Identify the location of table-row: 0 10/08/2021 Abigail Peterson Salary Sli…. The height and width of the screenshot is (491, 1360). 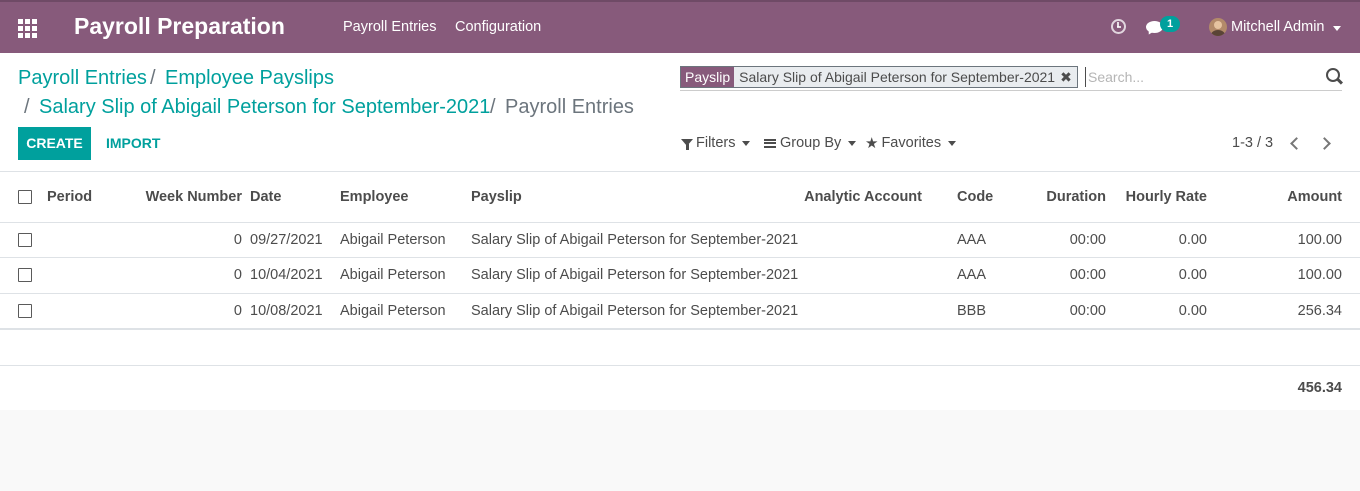
(680, 311).